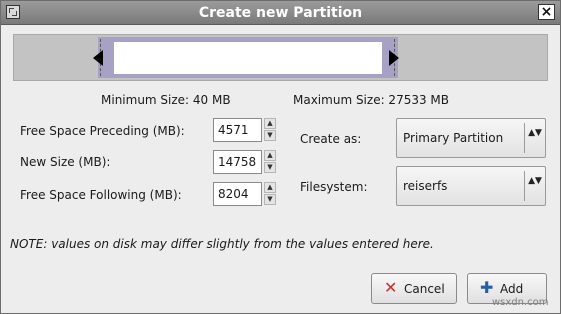 The height and width of the screenshot is (314, 561). I want to click on dialog-title: Create new Partition, so click(280, 13).